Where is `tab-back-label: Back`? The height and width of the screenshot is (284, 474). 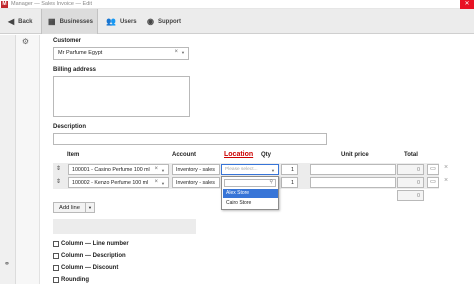
tab-back-label: Back is located at coordinates (25, 21).